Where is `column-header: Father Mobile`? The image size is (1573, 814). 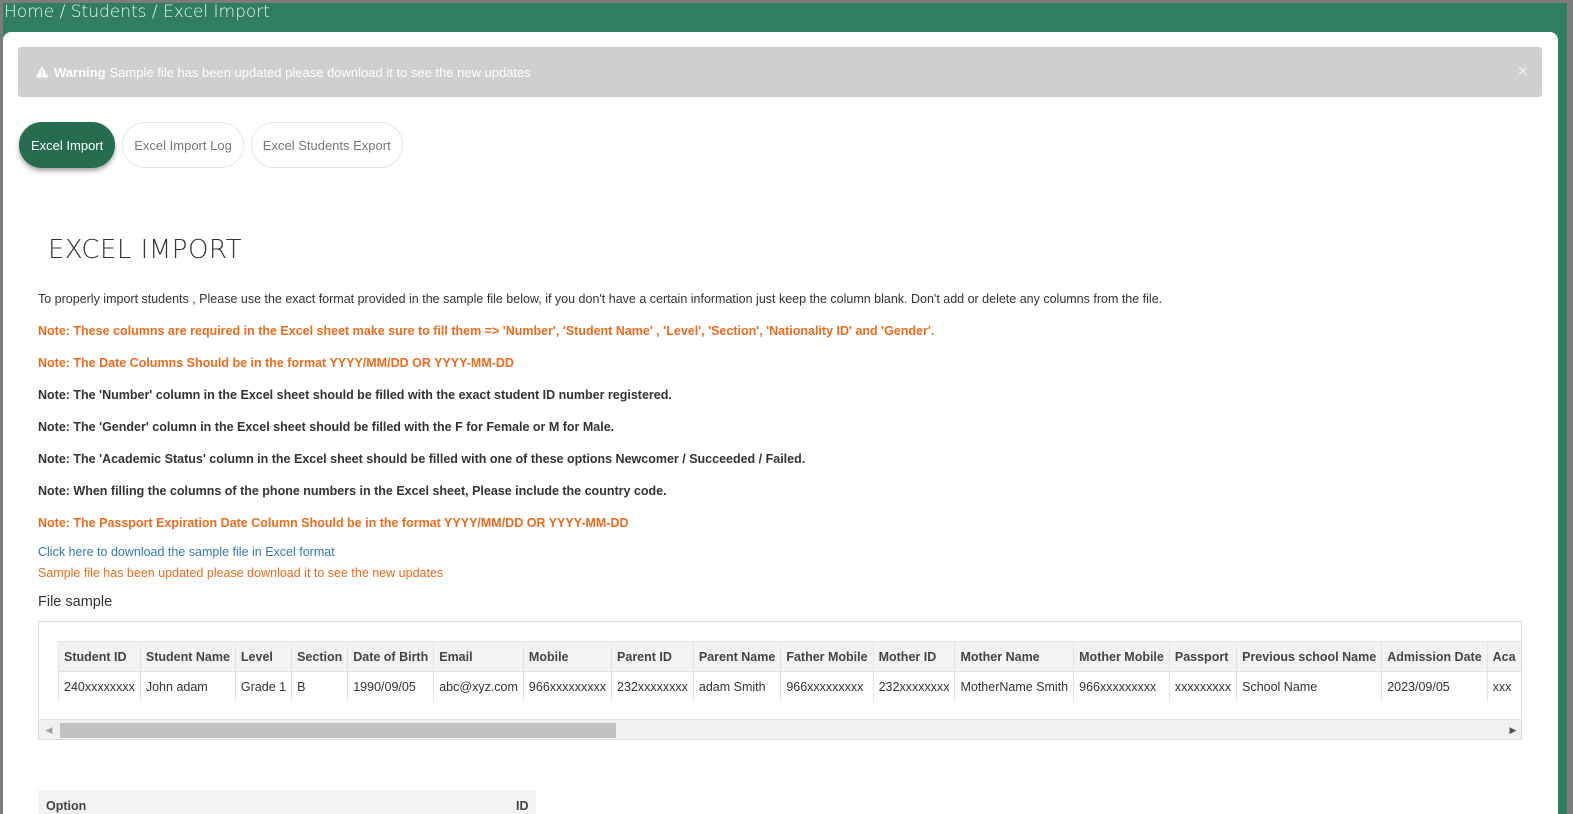
column-header: Father Mobile is located at coordinates (827, 656).